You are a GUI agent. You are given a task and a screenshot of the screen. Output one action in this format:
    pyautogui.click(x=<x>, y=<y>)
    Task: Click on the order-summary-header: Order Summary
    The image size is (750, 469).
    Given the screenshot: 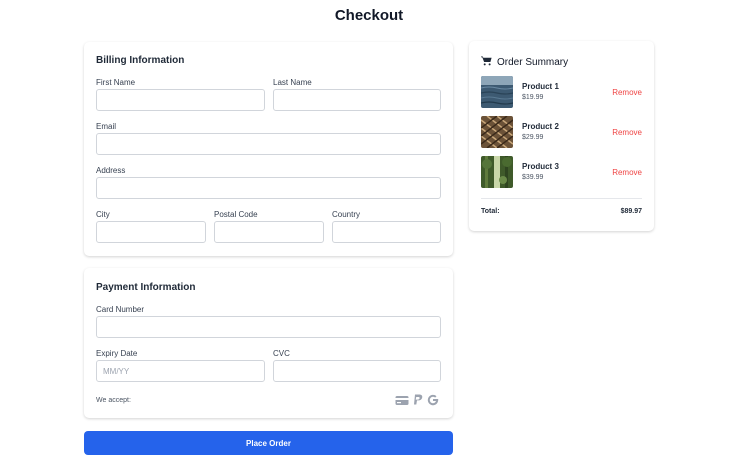 What is the action you would take?
    pyautogui.click(x=524, y=62)
    